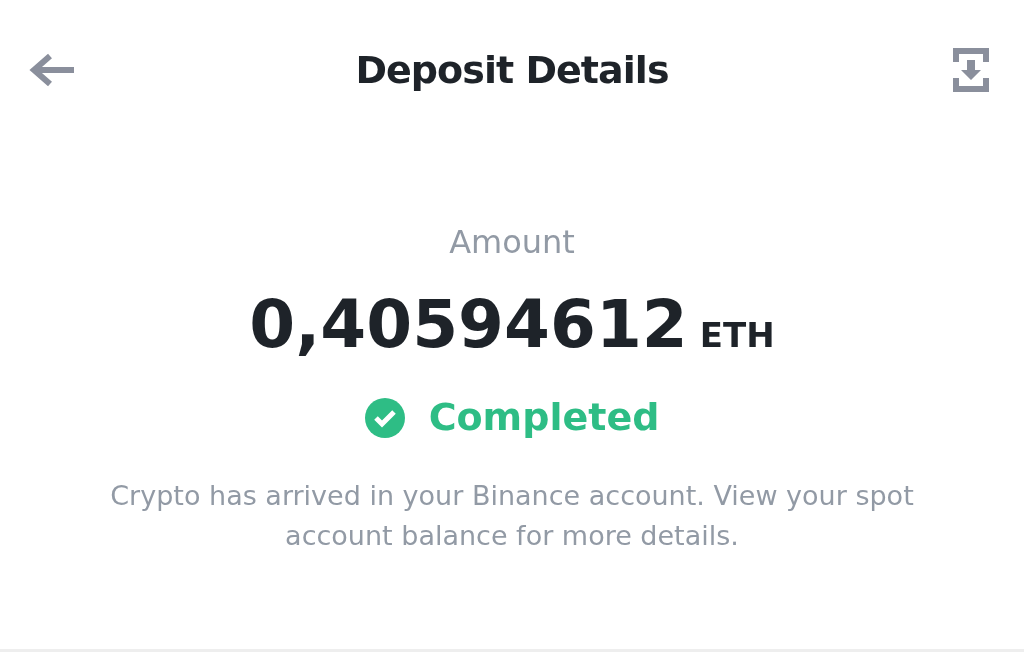 This screenshot has height=652, width=1024. I want to click on status-message: Crypto has arrived in your Binance account. View your spot account balance for more details., so click(512, 516).